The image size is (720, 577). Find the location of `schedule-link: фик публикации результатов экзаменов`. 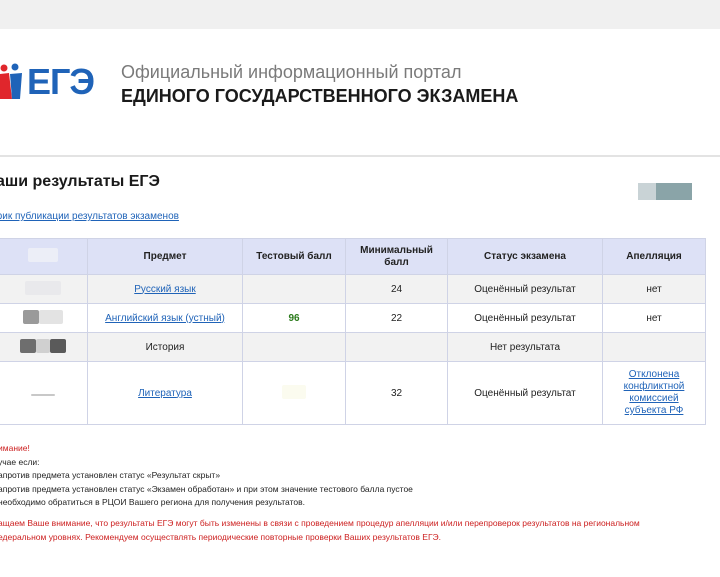

schedule-link: фик публикации результатов экзаменов is located at coordinates (89, 216).